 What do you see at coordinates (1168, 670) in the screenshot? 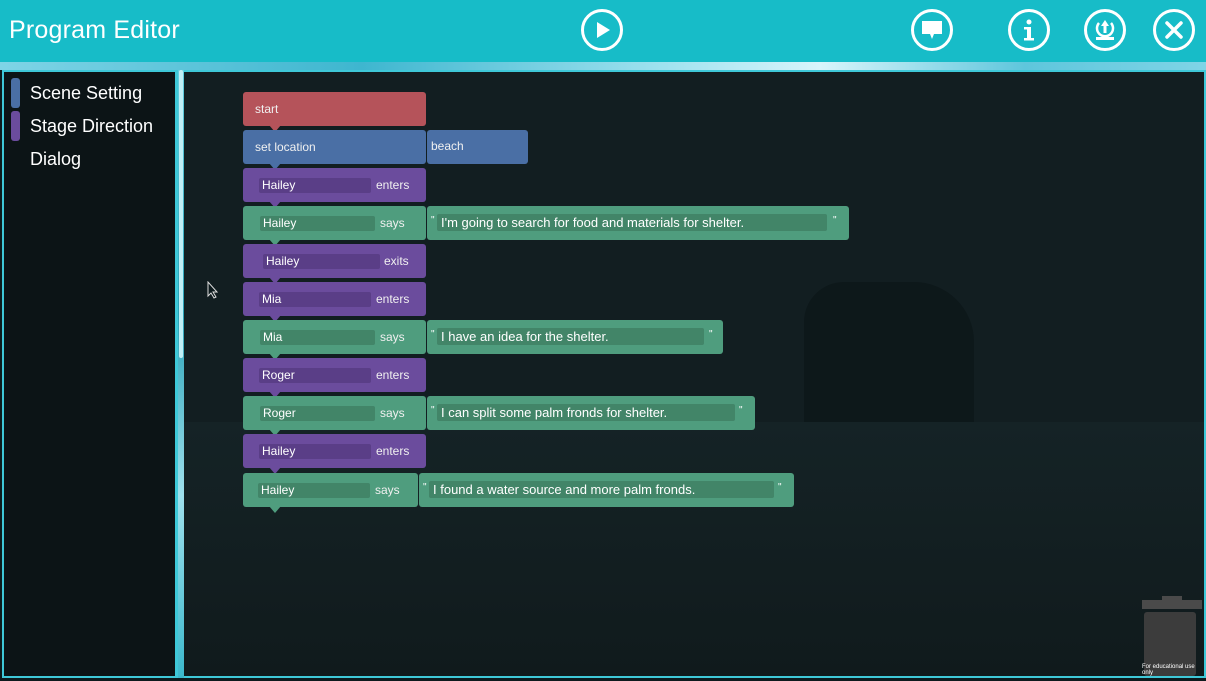
I see `watermark-text: For educational use only` at bounding box center [1168, 670].